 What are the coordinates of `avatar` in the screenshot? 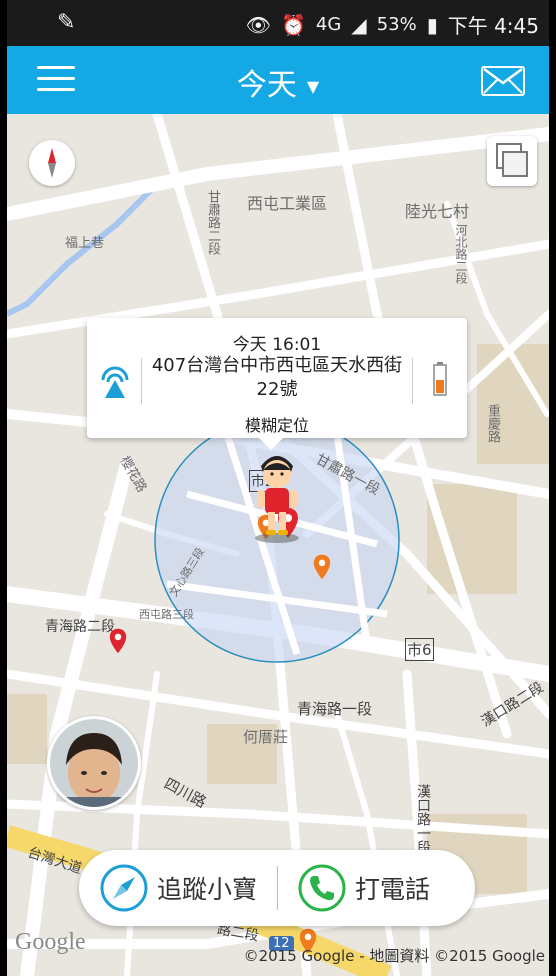 It's located at (94, 763).